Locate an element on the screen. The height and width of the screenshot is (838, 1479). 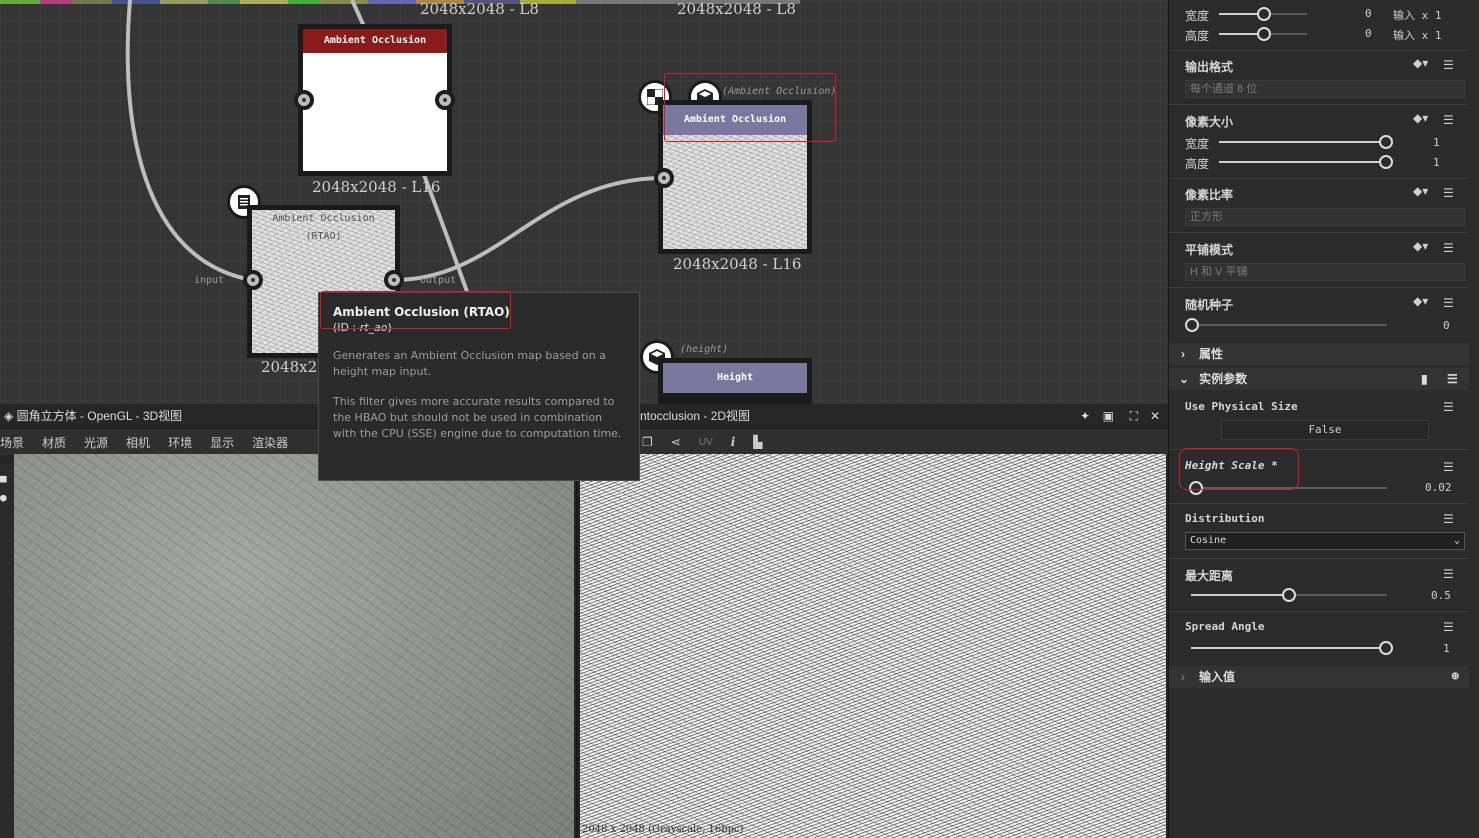
annotation-highlight-ao is located at coordinates (750, 107).